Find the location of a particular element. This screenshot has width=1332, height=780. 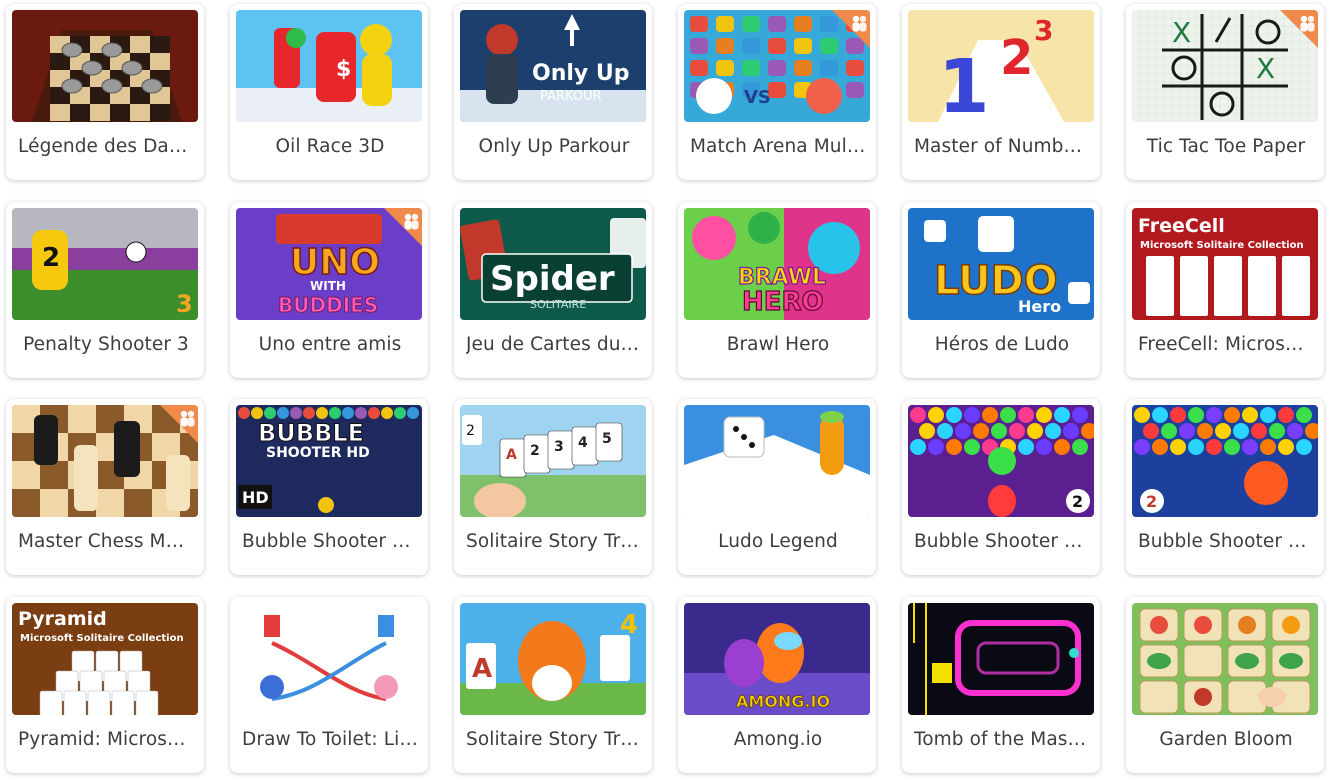

svg-text: Only Up is located at coordinates (581, 73).